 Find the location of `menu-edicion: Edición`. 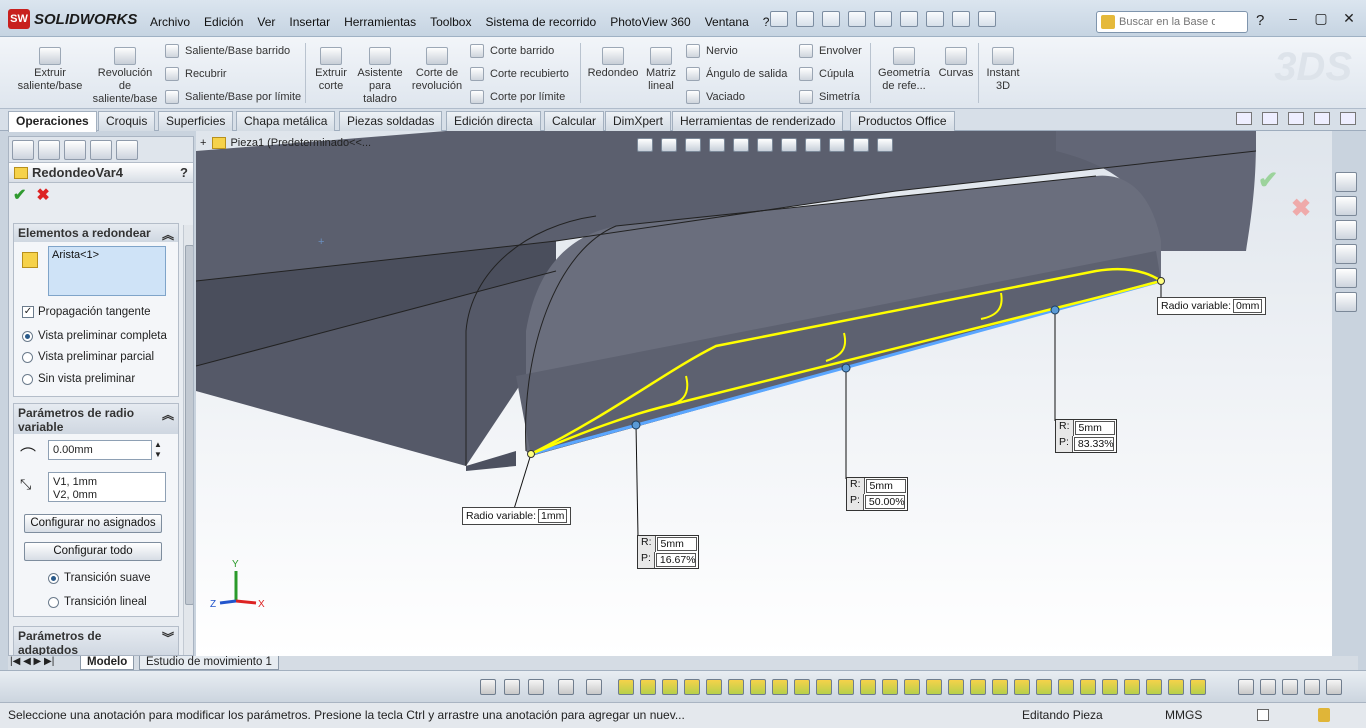

menu-edicion: Edición is located at coordinates (223, 22).